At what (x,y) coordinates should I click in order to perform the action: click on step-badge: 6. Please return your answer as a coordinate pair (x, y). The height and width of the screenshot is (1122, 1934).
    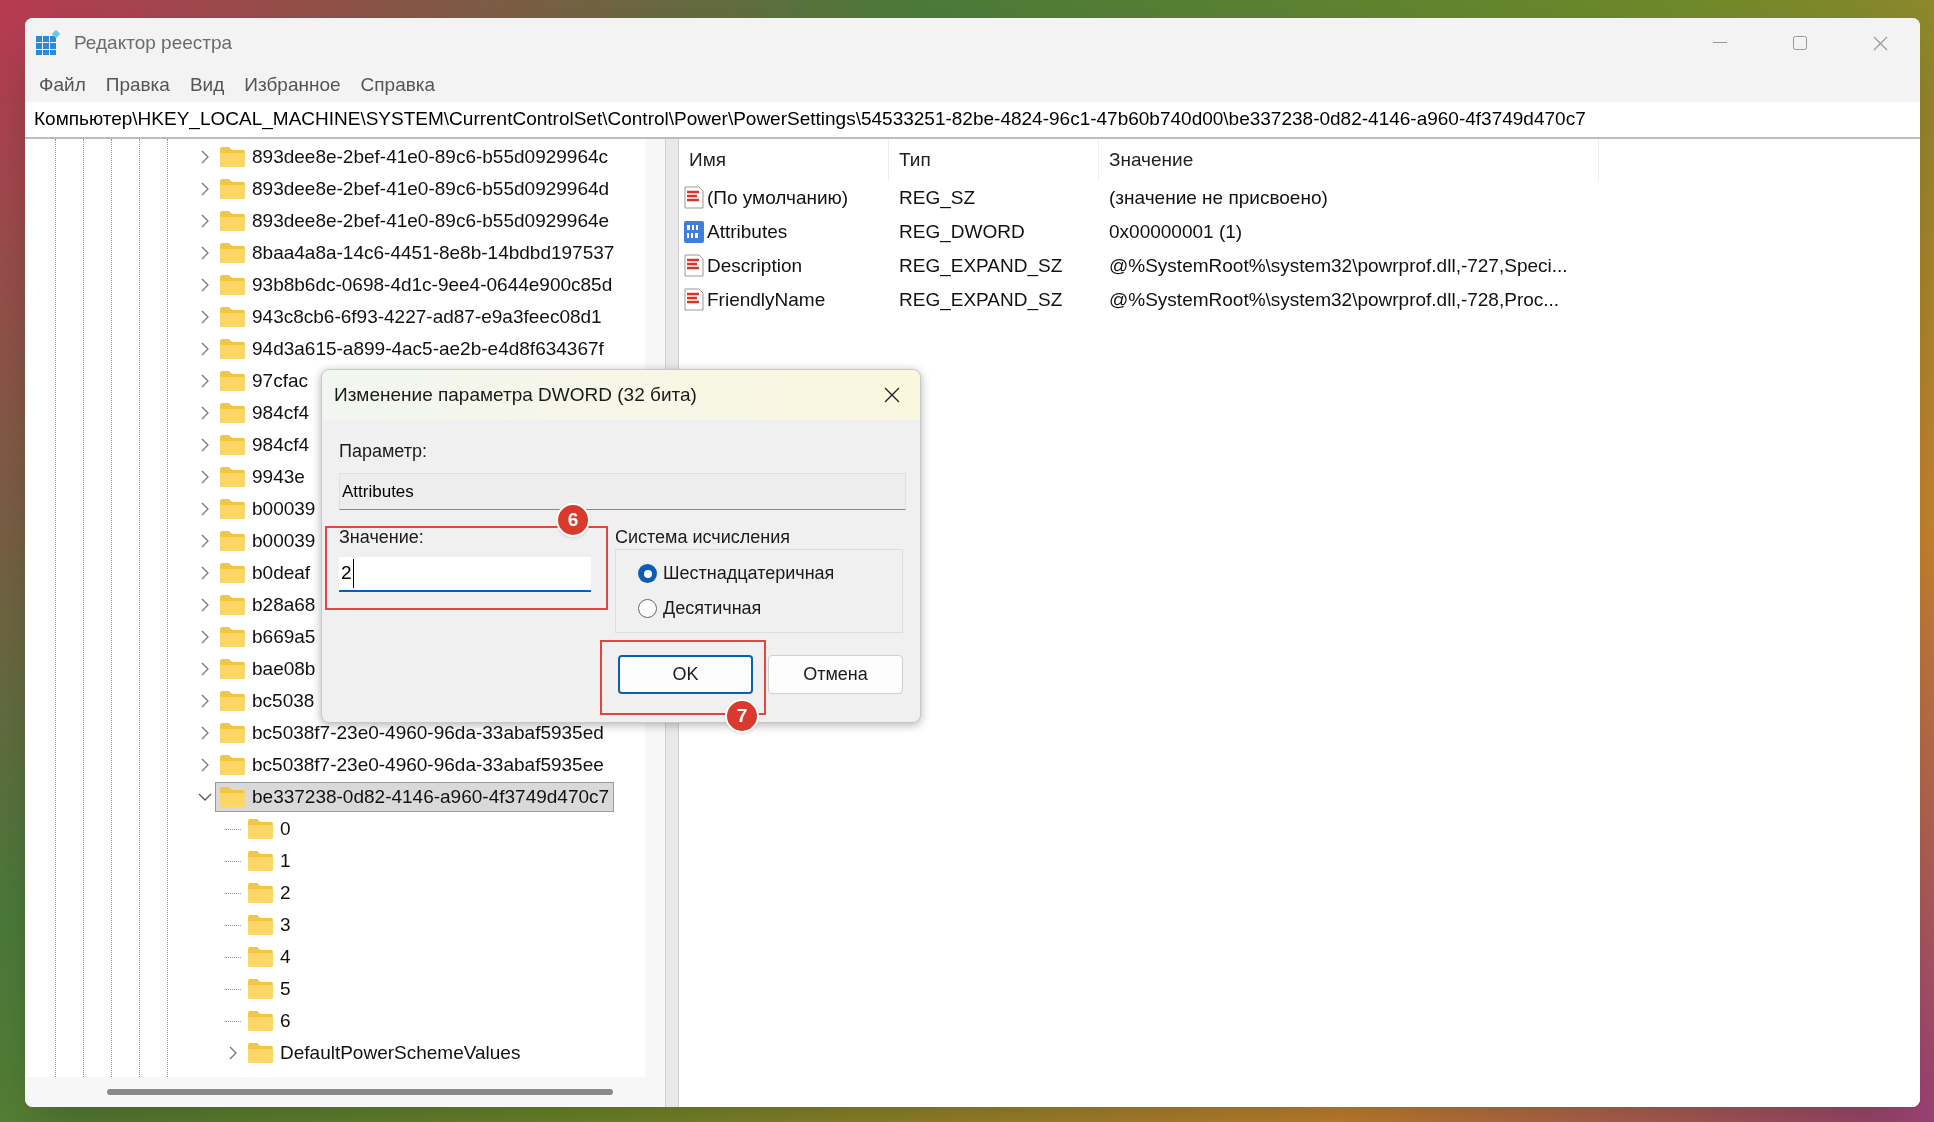
    Looking at the image, I should click on (573, 520).